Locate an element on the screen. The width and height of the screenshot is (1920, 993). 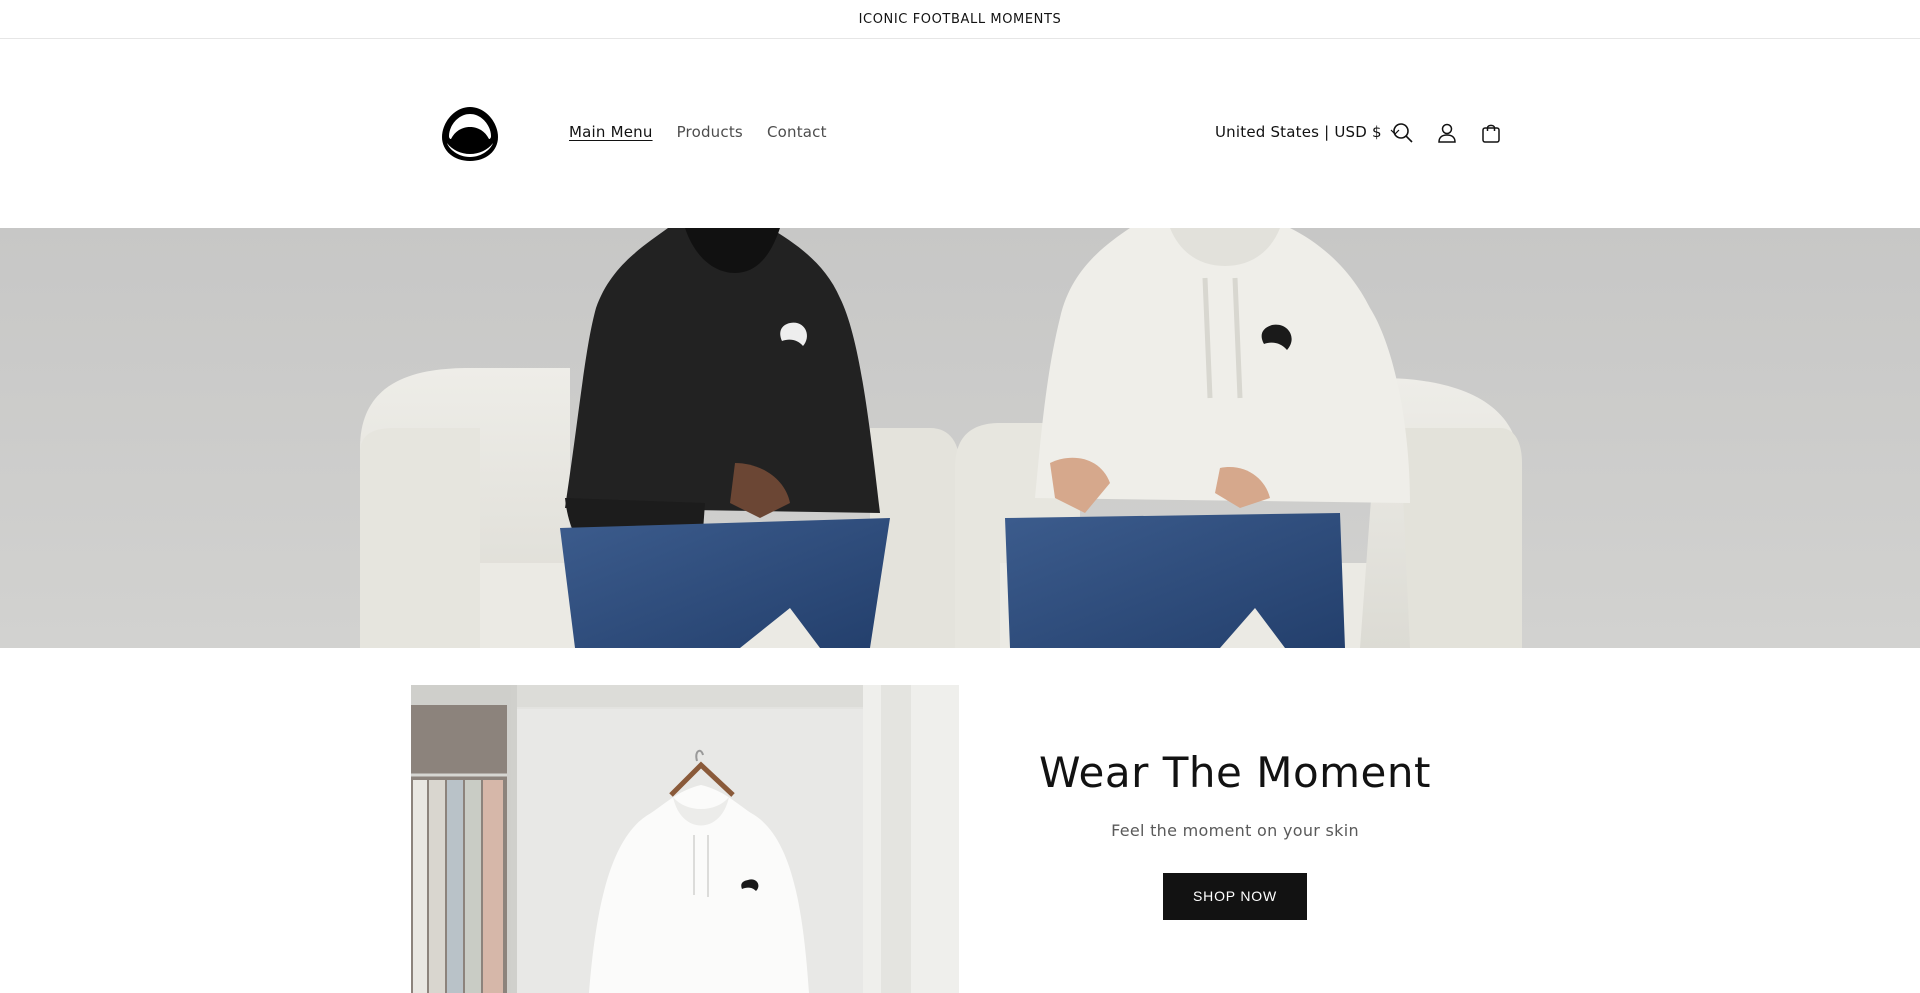
account-button is located at coordinates (1447, 133).